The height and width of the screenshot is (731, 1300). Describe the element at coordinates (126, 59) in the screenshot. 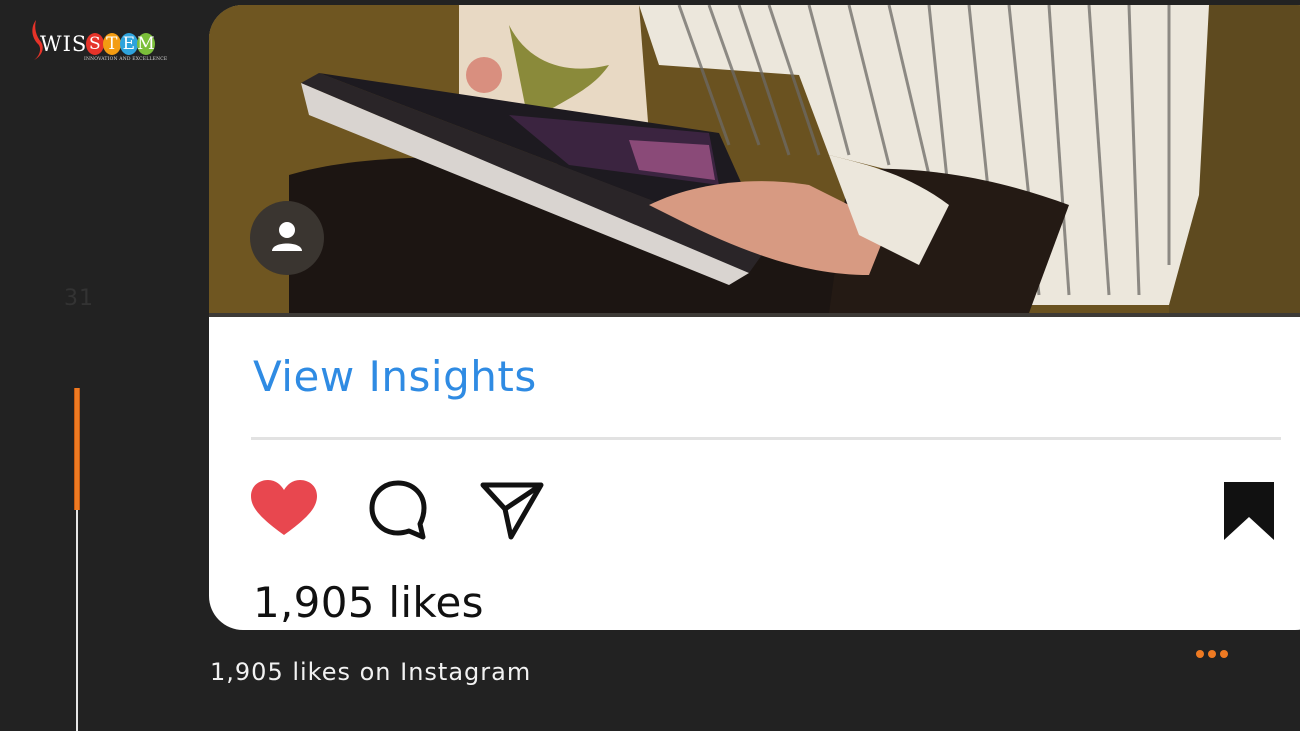

I see `brand-tagline: INNOVATION AND EXCELLENCE` at that location.